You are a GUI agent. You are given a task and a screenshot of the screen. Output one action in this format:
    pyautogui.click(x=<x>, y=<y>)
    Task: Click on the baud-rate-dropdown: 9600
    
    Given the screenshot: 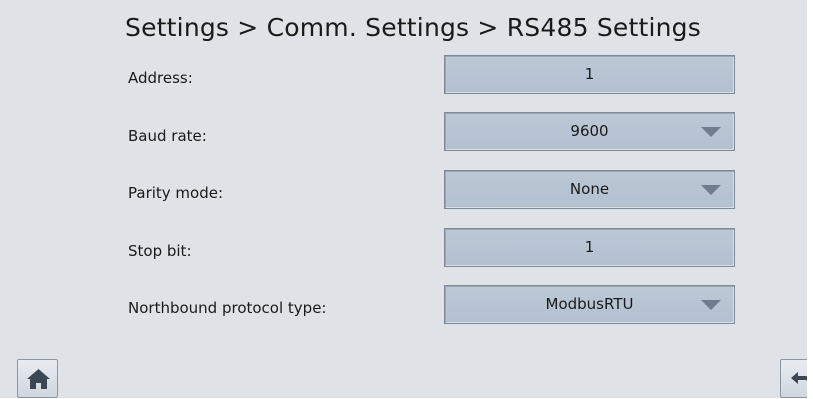 What is the action you would take?
    pyautogui.click(x=589, y=131)
    